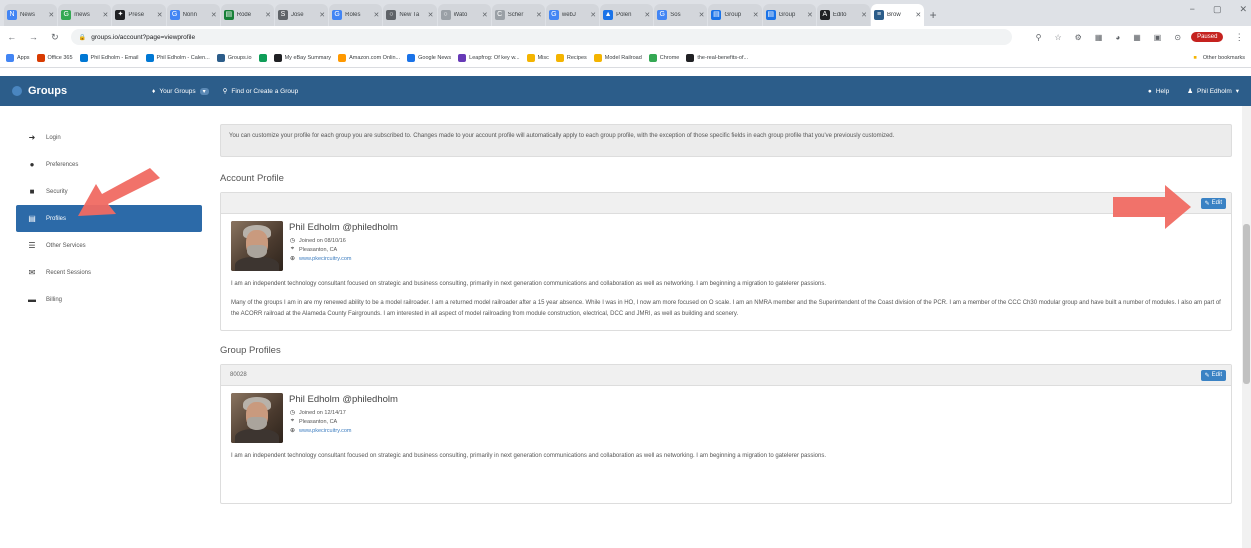 This screenshot has height=548, width=1251. Describe the element at coordinates (109, 137) in the screenshot. I see `sidebar-item-login: ➜ Login` at that location.